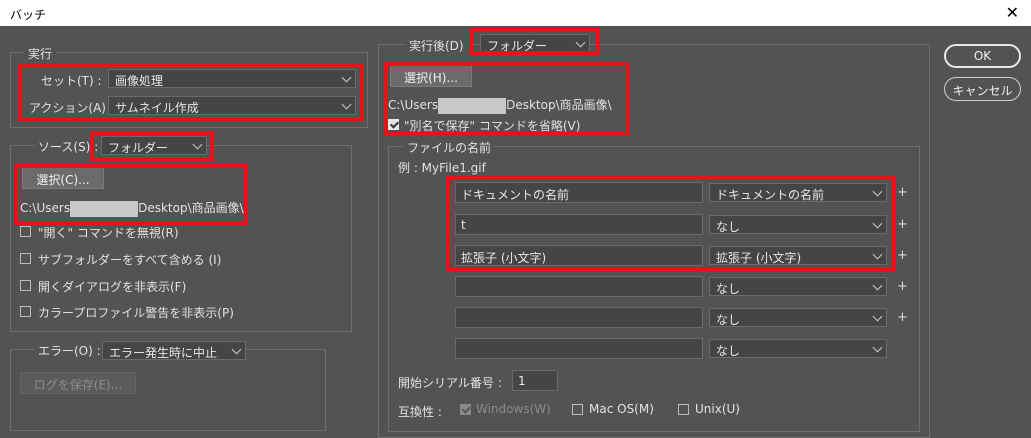 This screenshot has width=1031, height=438. What do you see at coordinates (152, 146) in the screenshot?
I see `highlight-source-select` at bounding box center [152, 146].